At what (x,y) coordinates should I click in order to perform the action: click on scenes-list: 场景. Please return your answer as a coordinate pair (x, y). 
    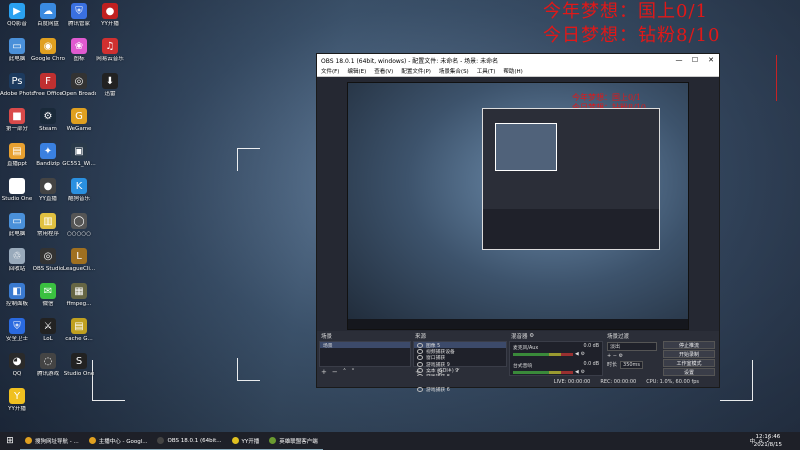
    Looking at the image, I should click on (365, 354).